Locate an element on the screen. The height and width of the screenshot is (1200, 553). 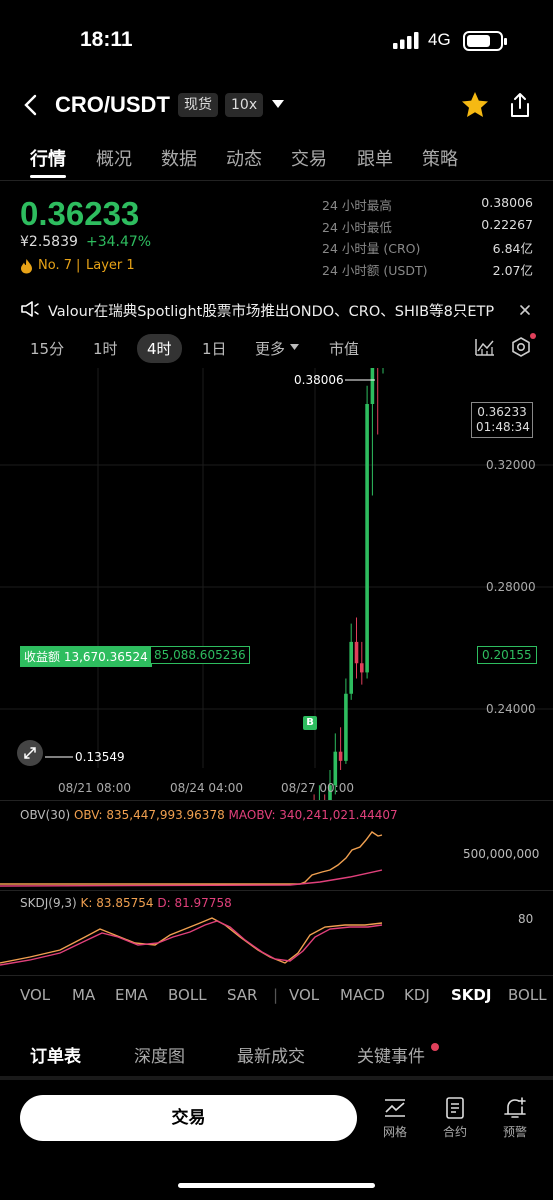
last-price: 0.36233 is located at coordinates (80, 213).